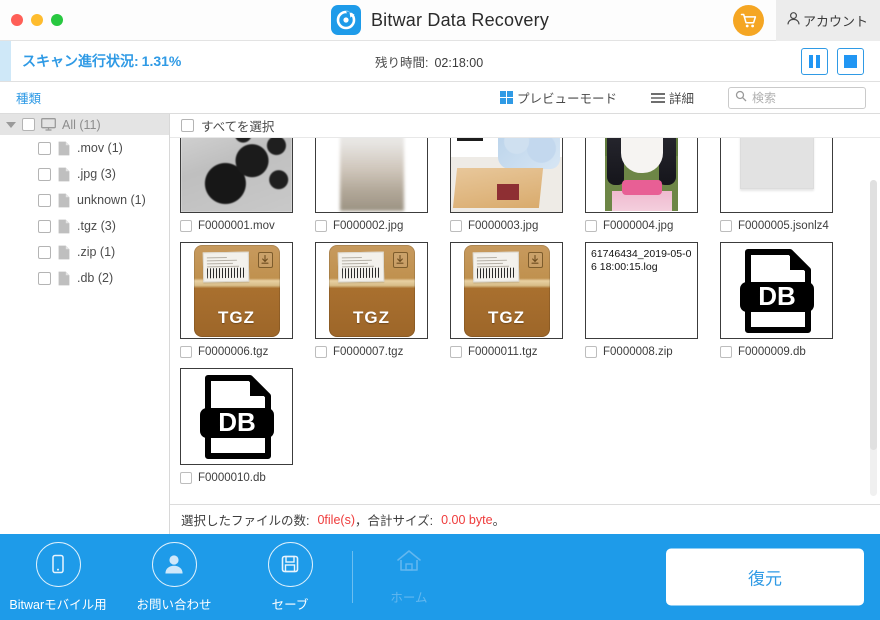 The height and width of the screenshot is (620, 880). Describe the element at coordinates (558, 97) in the screenshot. I see `preview-mode-button: プレビューモード` at that location.